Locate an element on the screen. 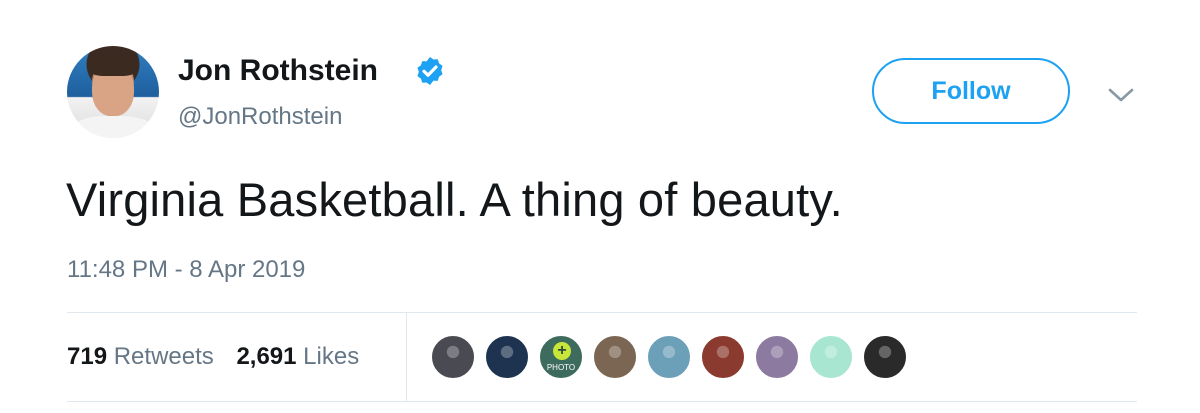 Image resolution: width=1200 pixels, height=413 pixels. tweet-stats: 719 Retweets 2,691 Likes is located at coordinates (213, 357).